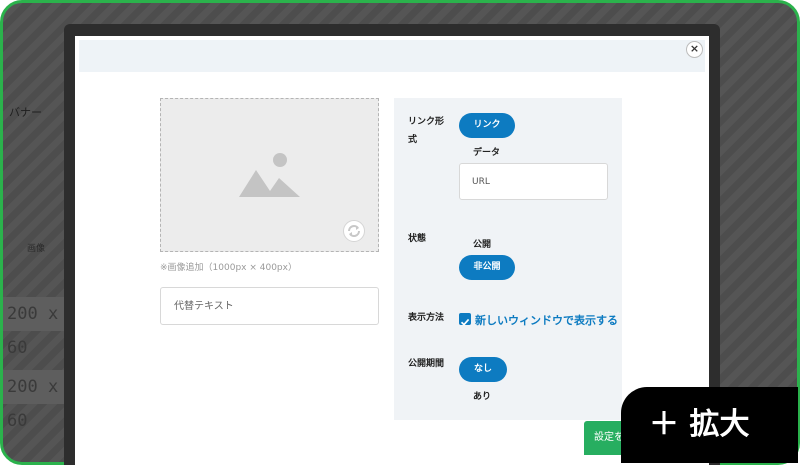  I want to click on image-placeholder-icon, so click(269, 175).